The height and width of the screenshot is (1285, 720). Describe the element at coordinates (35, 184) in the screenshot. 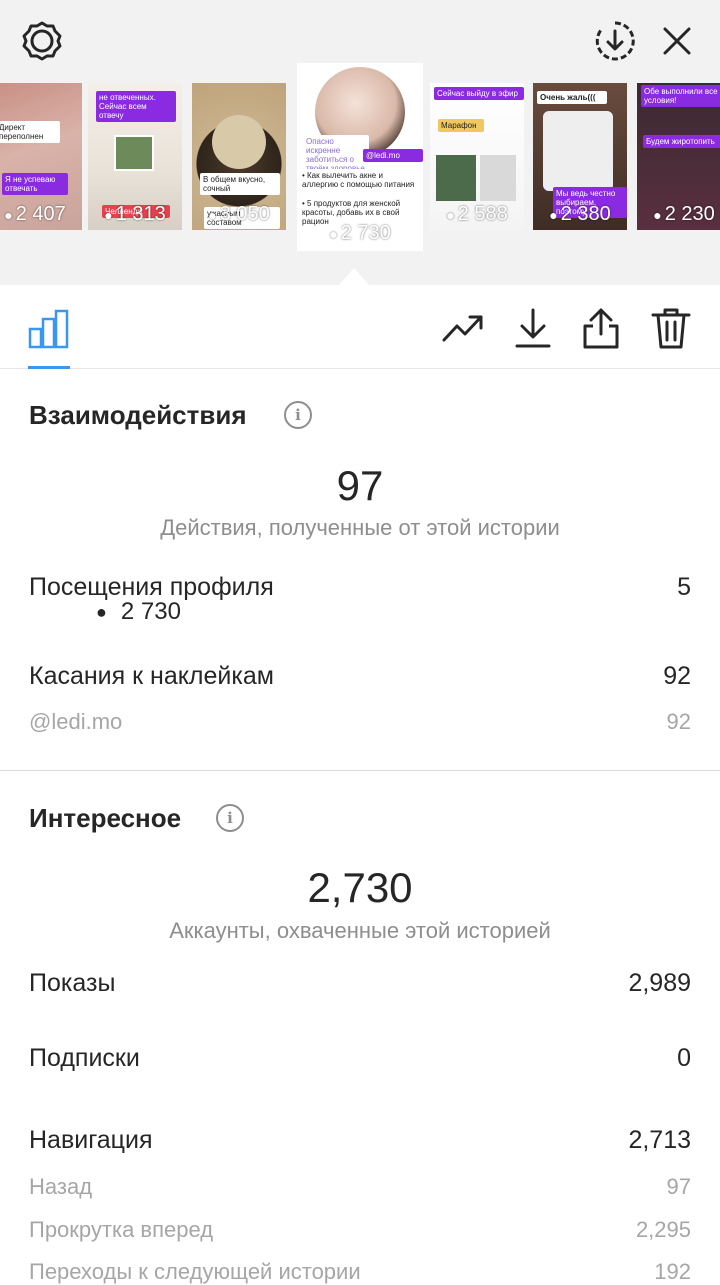

I see `story-caption: Я не успеваю отвечать` at that location.